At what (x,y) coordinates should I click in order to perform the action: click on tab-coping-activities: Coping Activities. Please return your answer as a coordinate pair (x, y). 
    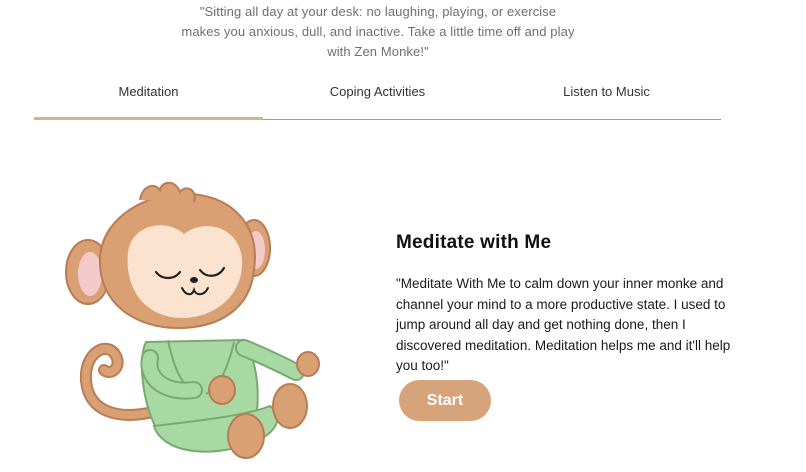
    Looking at the image, I should click on (377, 96).